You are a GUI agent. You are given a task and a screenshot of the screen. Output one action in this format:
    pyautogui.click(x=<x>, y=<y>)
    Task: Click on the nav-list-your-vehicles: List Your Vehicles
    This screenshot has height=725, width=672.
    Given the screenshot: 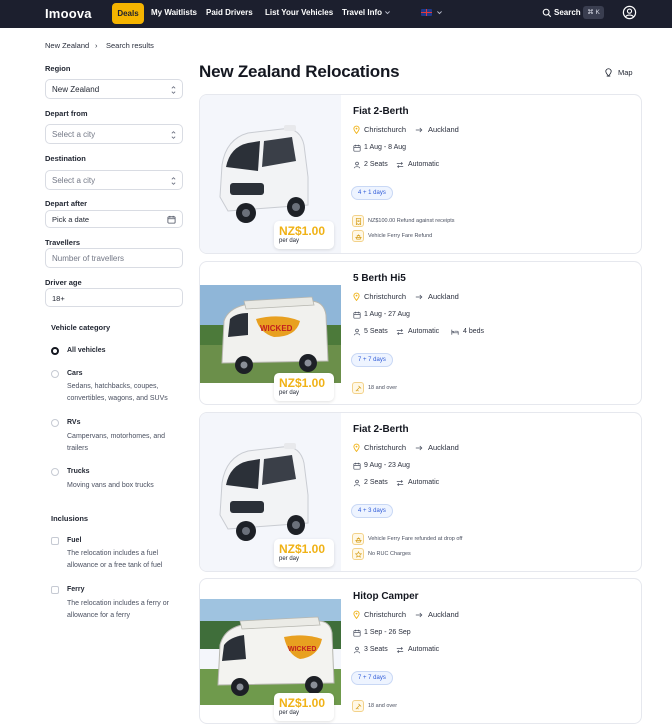 What is the action you would take?
    pyautogui.click(x=299, y=12)
    